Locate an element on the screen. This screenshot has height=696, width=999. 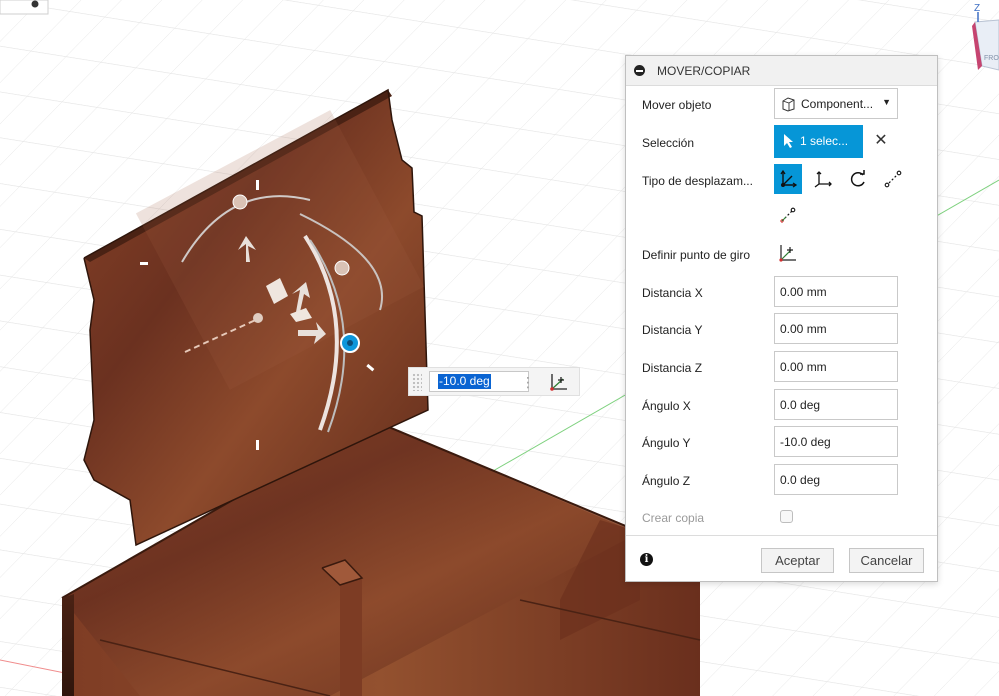
point-to-point-button is located at coordinates (893, 179).